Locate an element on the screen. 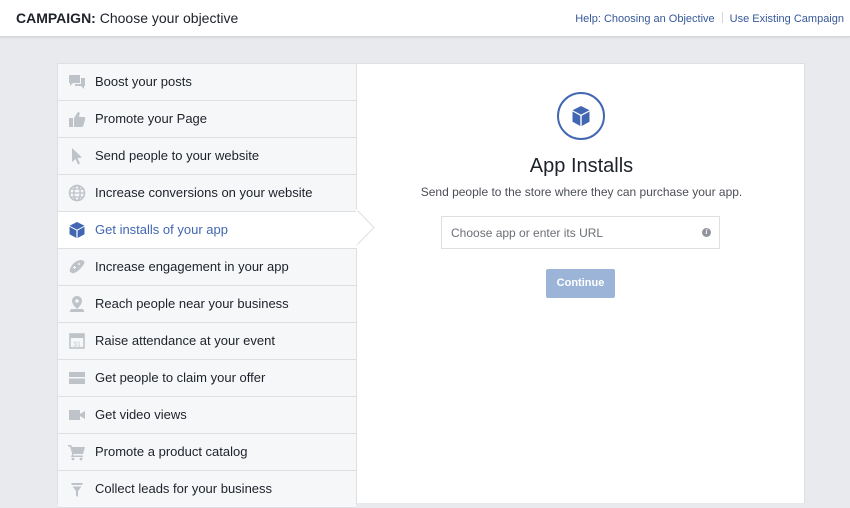 Image resolution: width=850 pixels, height=508 pixels. objective-boost-posts: Boost your posts is located at coordinates (207, 82).